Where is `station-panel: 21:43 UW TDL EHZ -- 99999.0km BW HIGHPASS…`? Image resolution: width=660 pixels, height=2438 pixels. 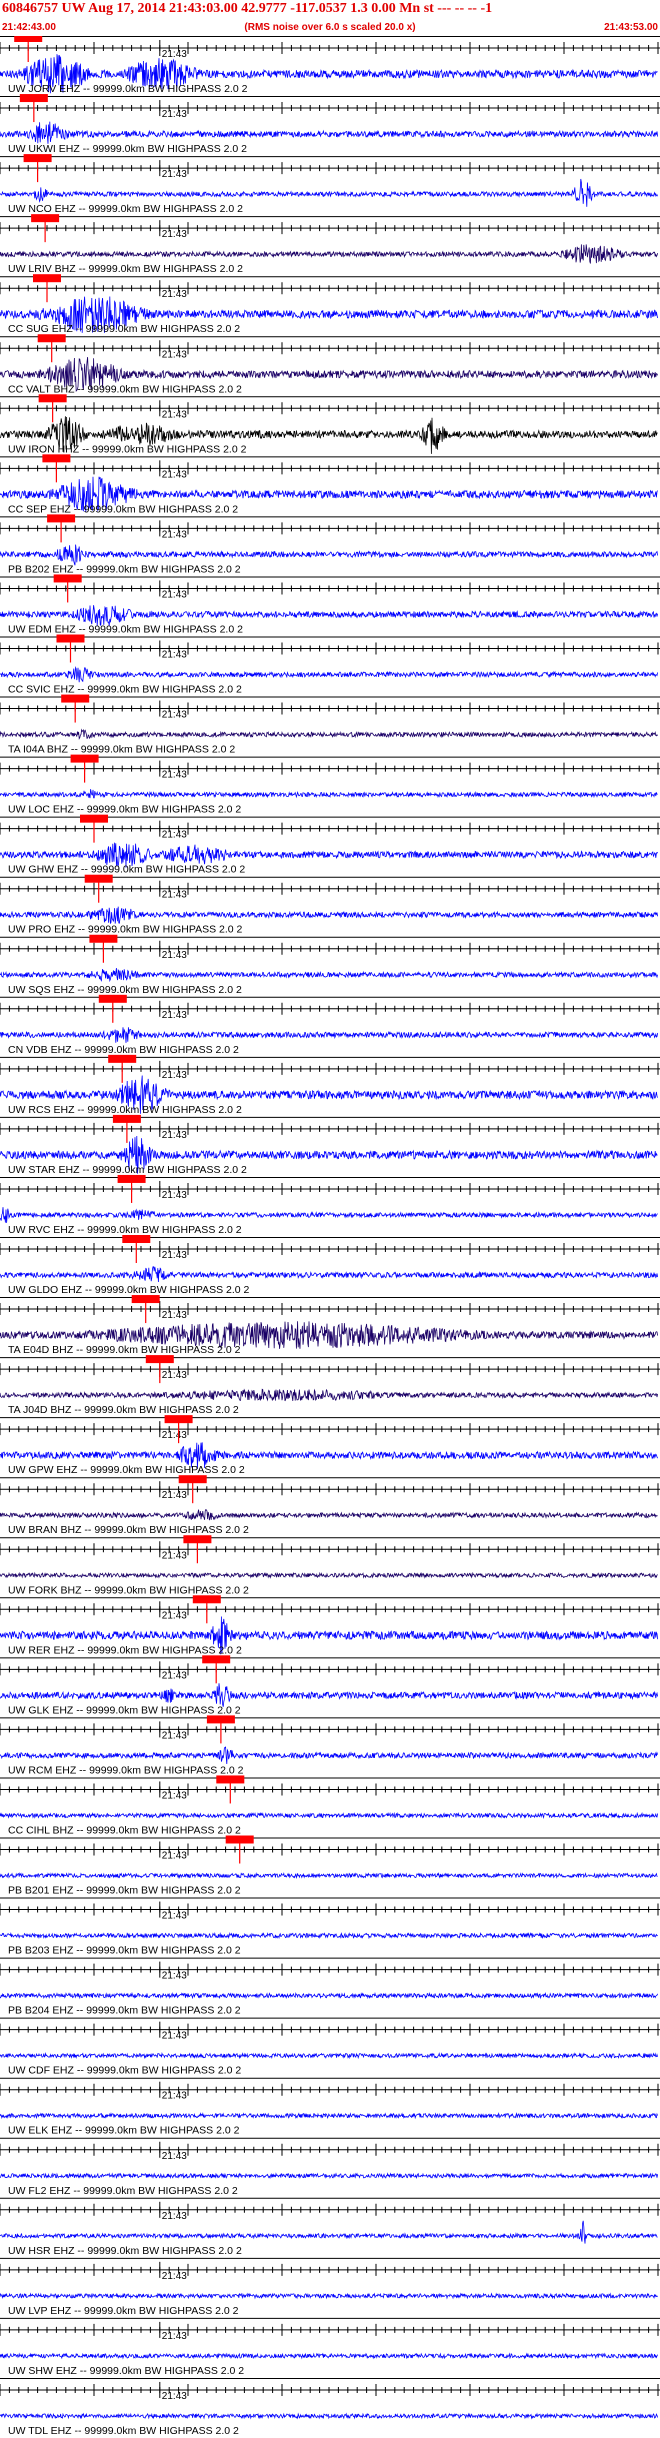
station-panel: 21:43 UW TDL EHZ -- 99999.0km BW HIGHPASS… is located at coordinates (330, 2407).